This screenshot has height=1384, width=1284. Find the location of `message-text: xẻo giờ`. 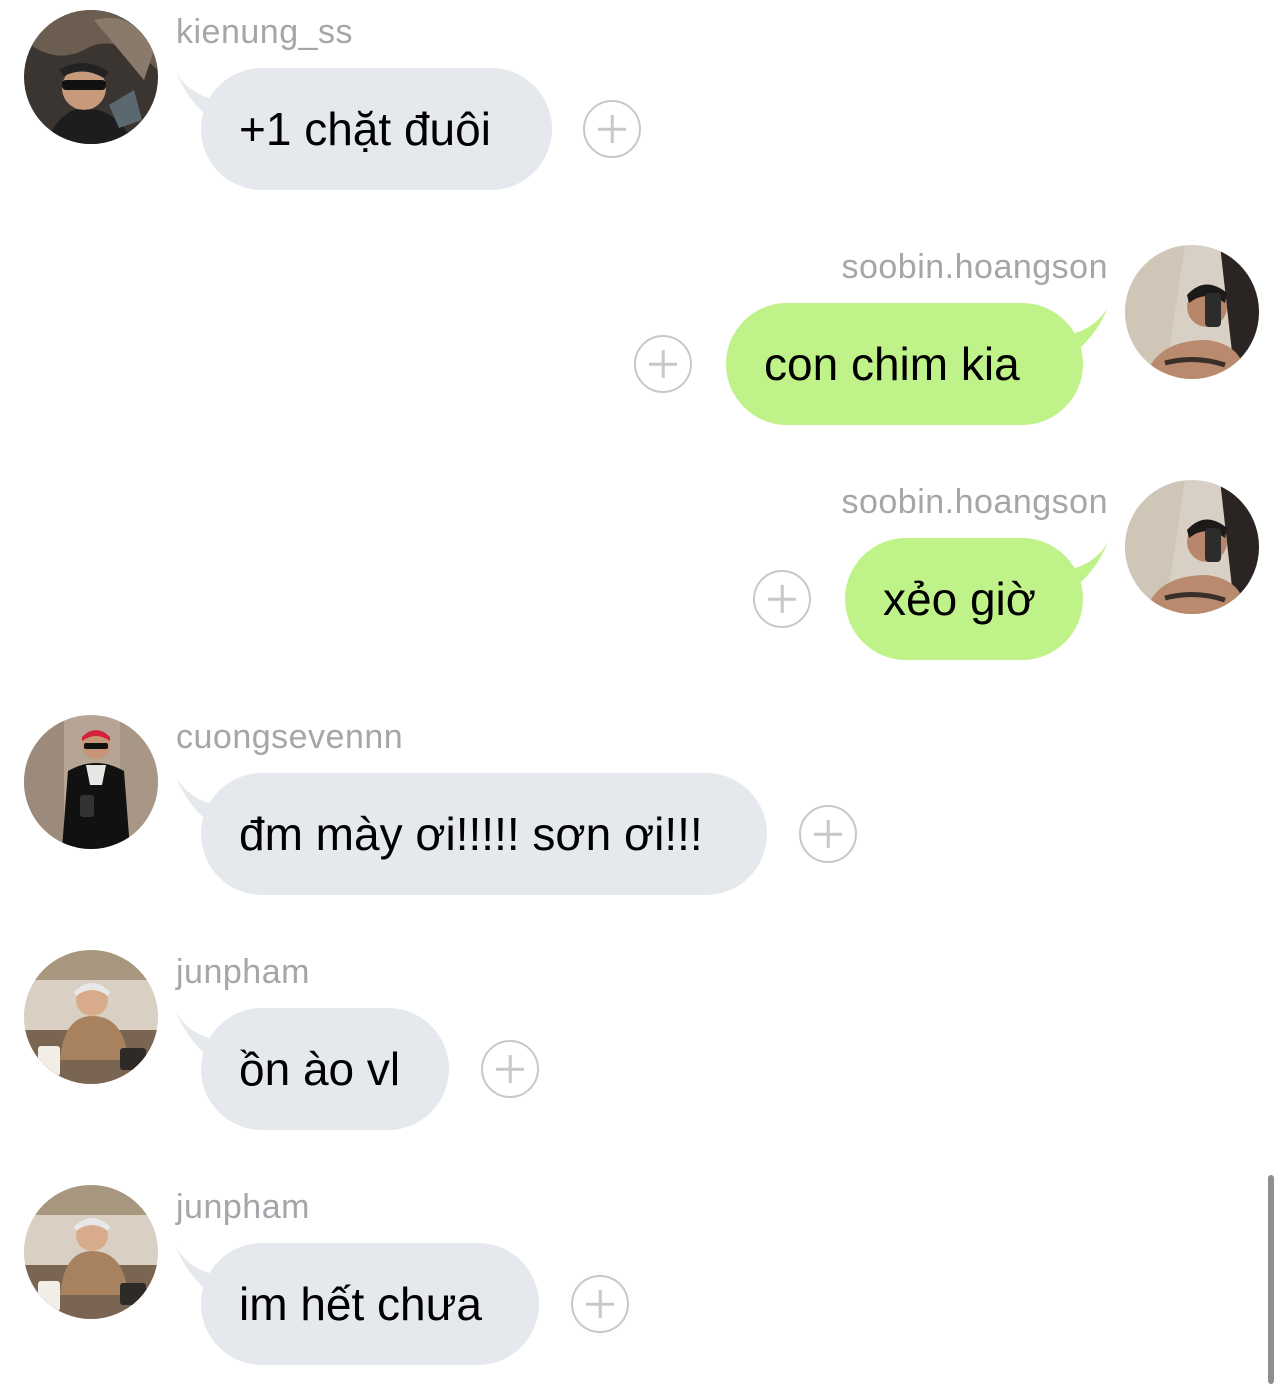

message-text: xẻo giờ is located at coordinates (959, 599).